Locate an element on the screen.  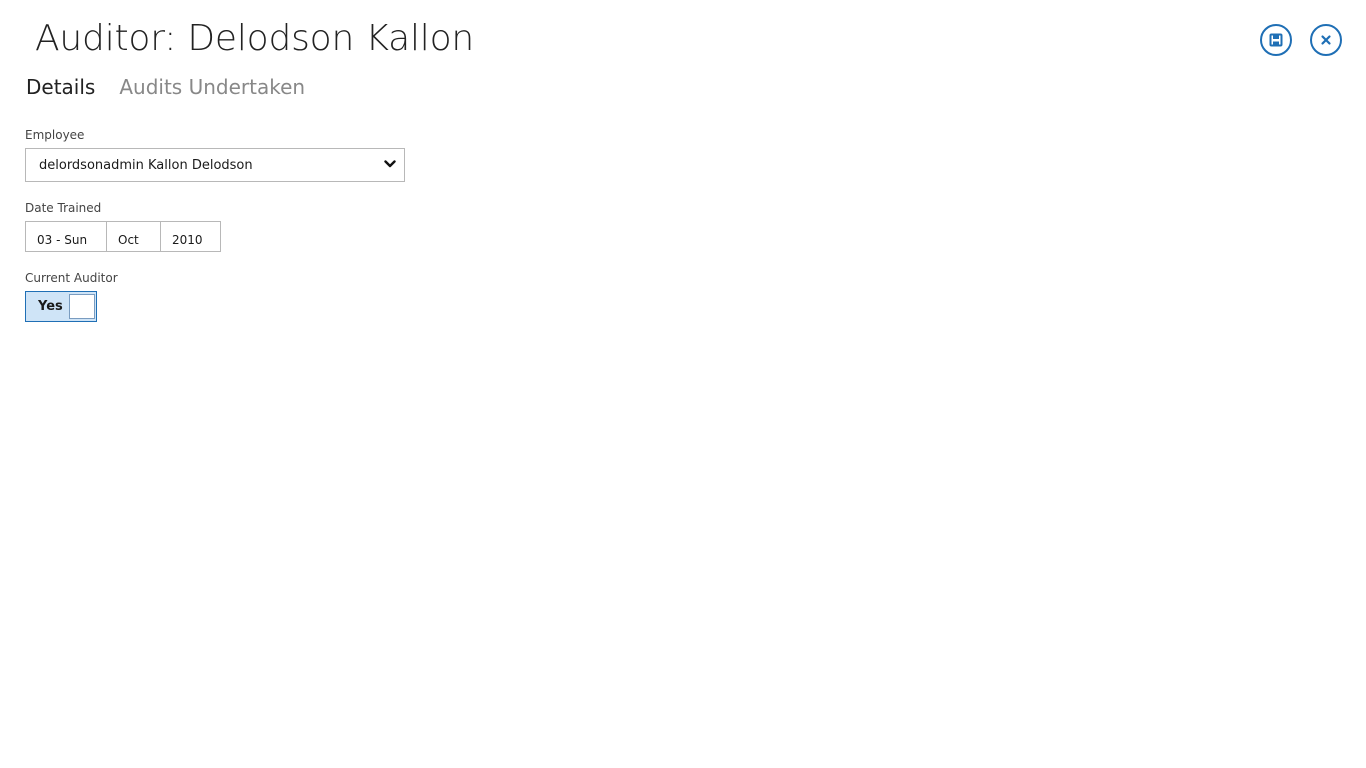
date-year-select: 2010 is located at coordinates (191, 236).